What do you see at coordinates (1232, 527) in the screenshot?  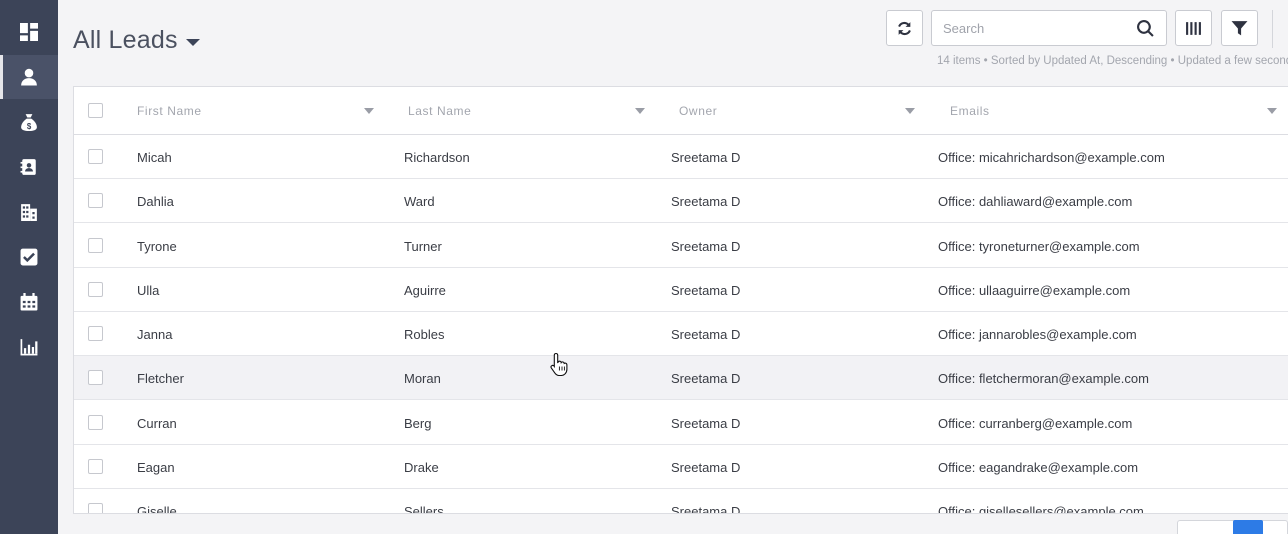 I see `pagination` at bounding box center [1232, 527].